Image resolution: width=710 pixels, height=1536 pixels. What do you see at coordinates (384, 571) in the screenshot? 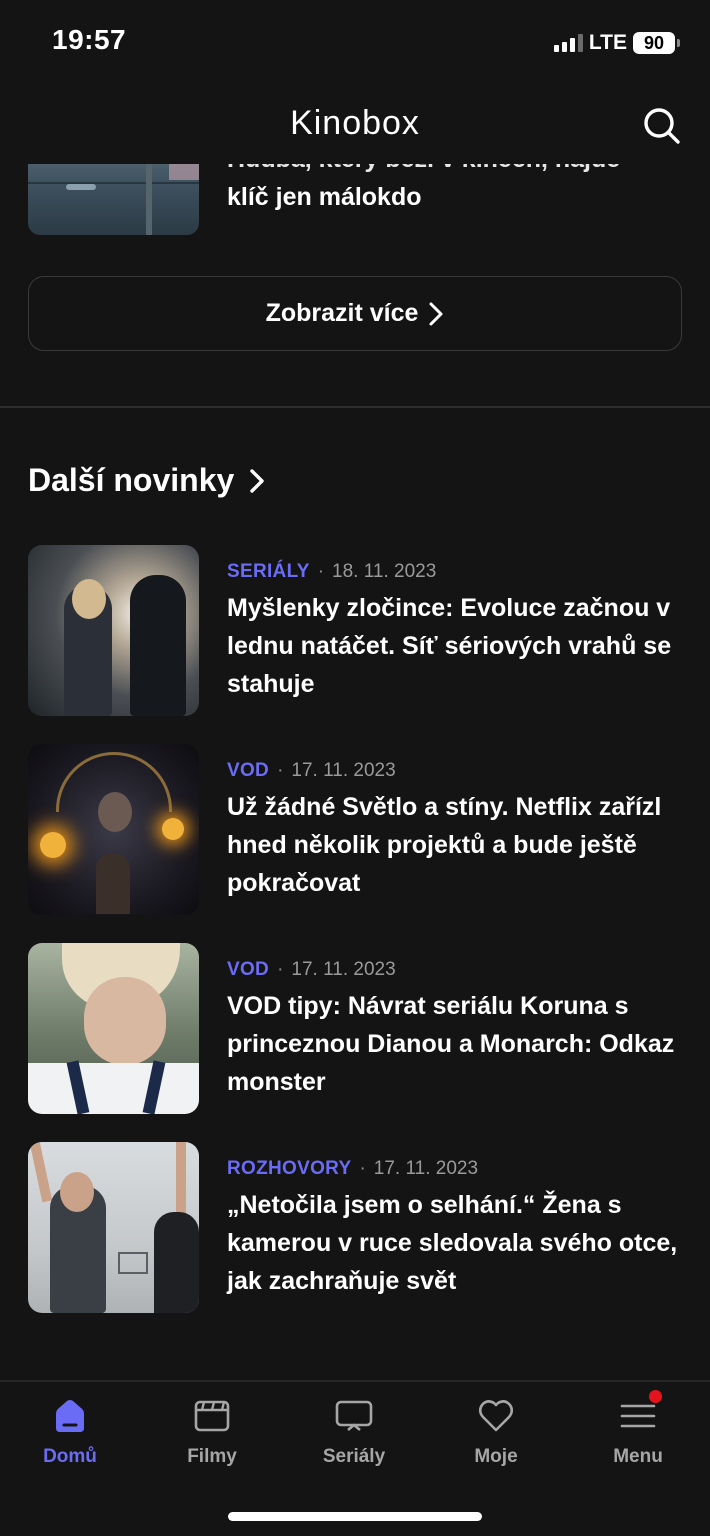
I see `news-date: 18. 11. 2023` at bounding box center [384, 571].